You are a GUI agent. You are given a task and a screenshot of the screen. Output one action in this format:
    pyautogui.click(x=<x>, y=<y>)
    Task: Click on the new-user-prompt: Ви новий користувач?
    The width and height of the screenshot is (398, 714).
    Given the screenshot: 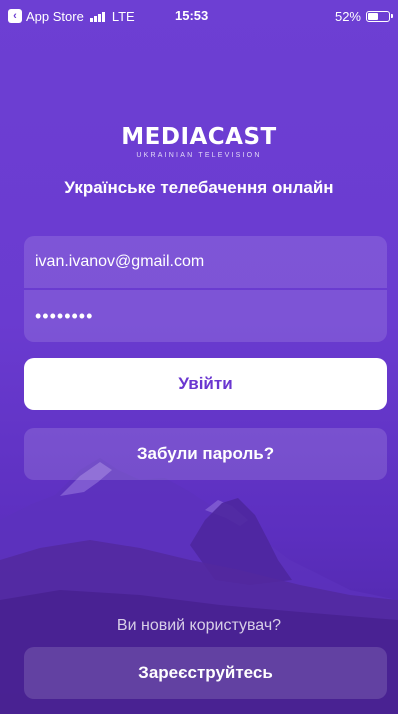 What is the action you would take?
    pyautogui.click(x=199, y=625)
    